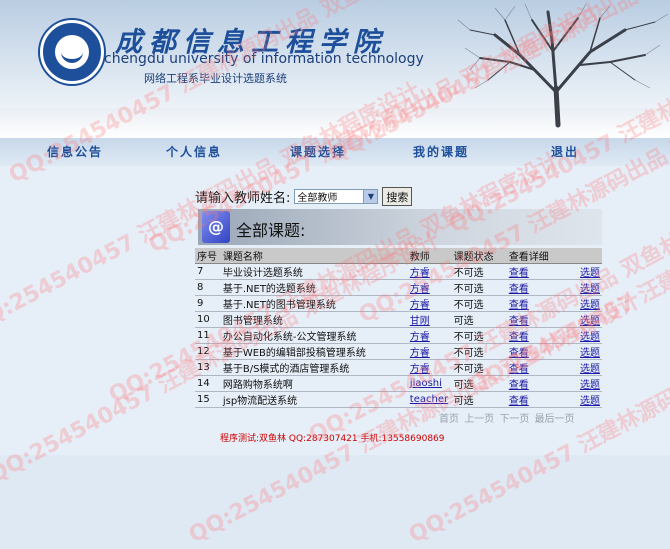 This screenshot has width=670, height=549. Describe the element at coordinates (514, 419) in the screenshot. I see `pager-next: 下一页` at that location.